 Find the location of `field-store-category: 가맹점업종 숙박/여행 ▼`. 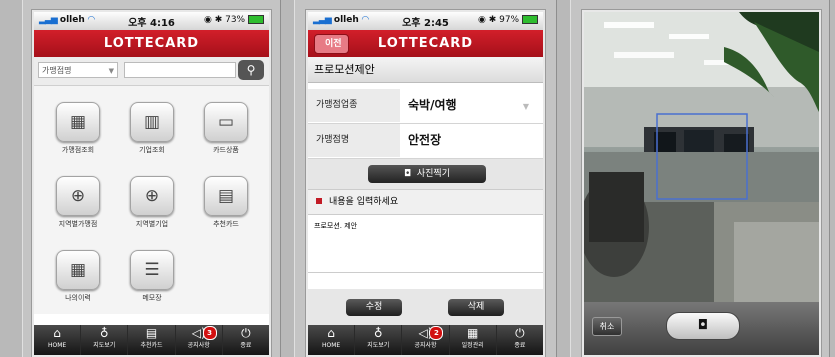

field-store-category: 가맹점업종 숙박/여행 ▼ is located at coordinates (425, 106).